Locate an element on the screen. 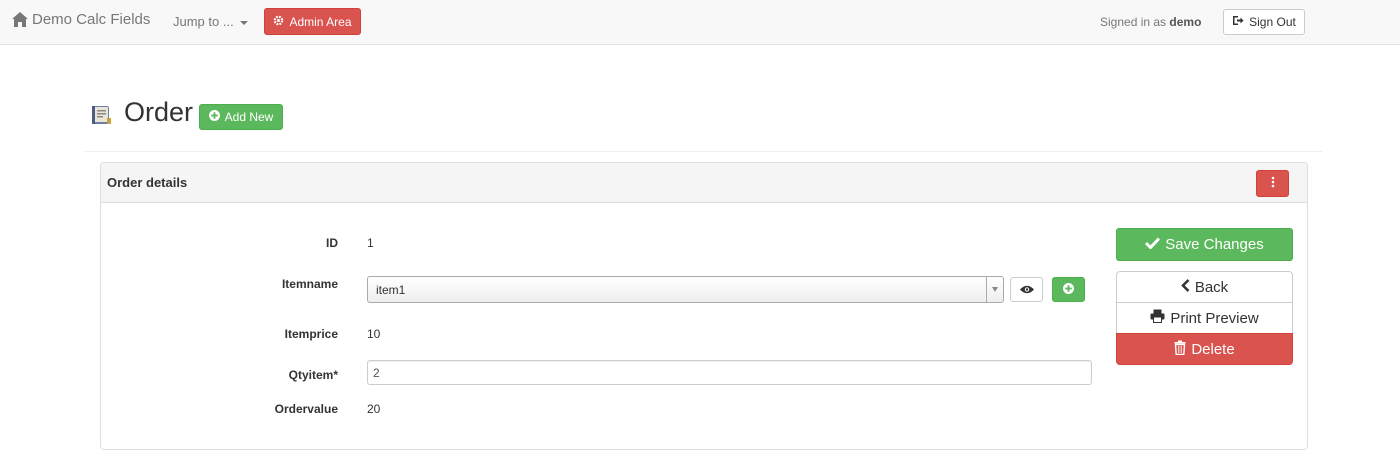 The width and height of the screenshot is (1400, 463). log-out-icon is located at coordinates (1238, 22).